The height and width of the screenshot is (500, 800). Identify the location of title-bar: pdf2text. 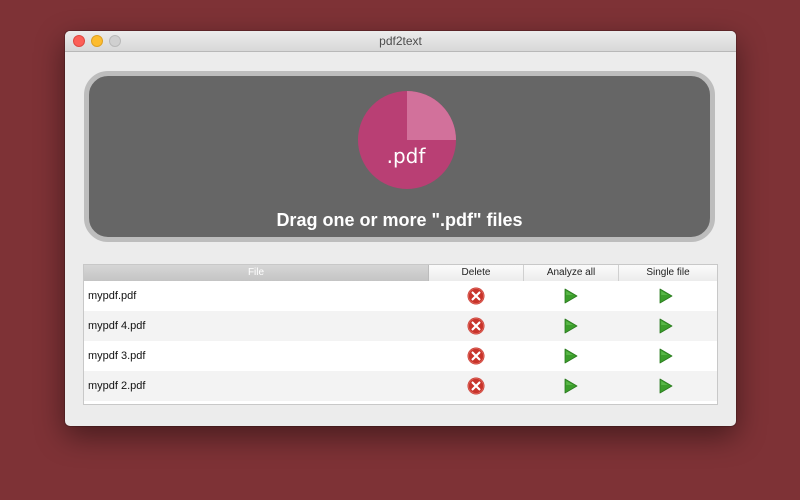
(400, 41).